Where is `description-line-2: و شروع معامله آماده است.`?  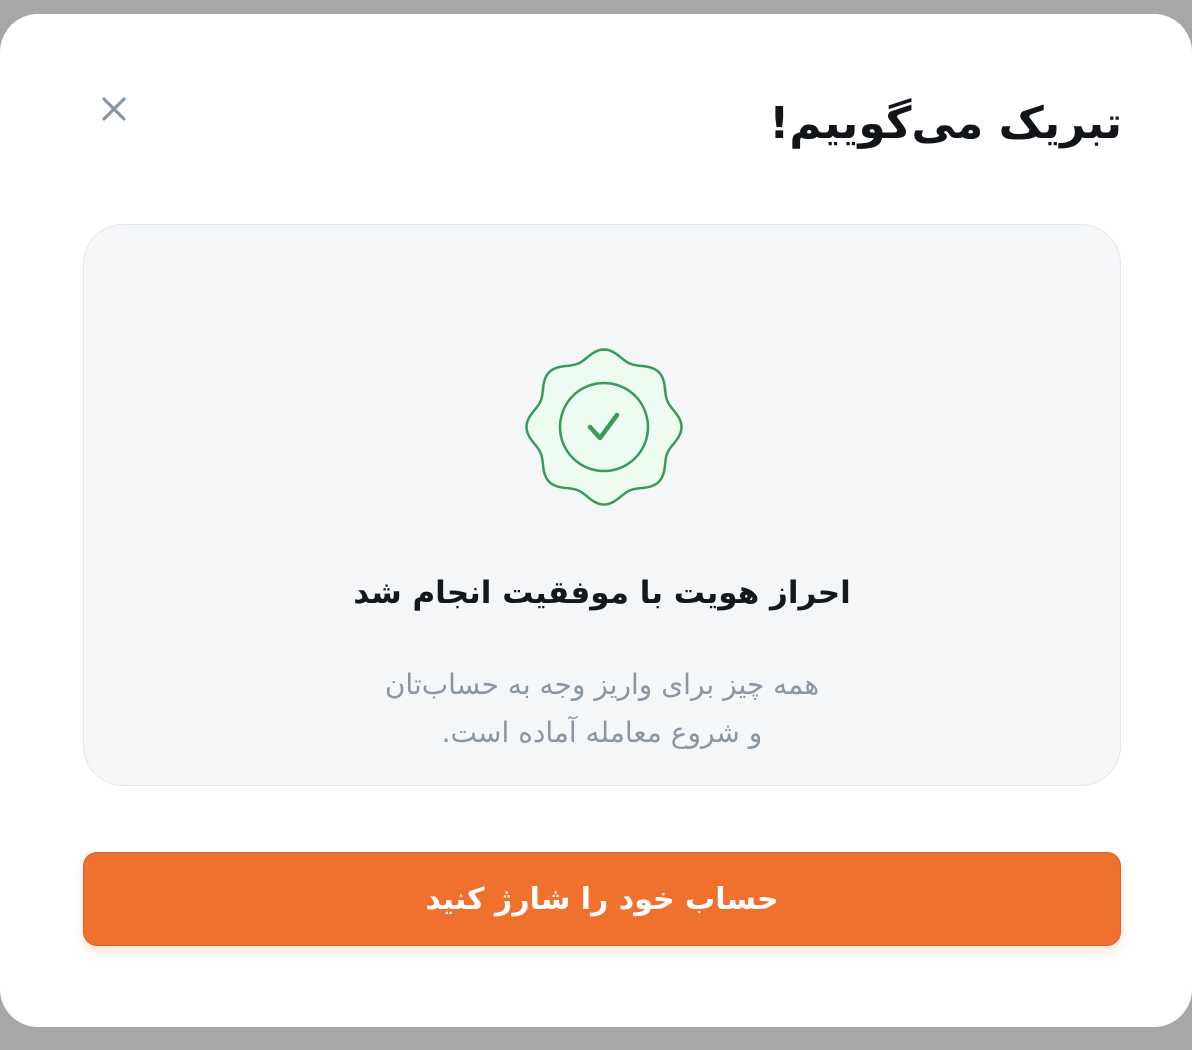 description-line-2: و شروع معامله آماده است. is located at coordinates (602, 732).